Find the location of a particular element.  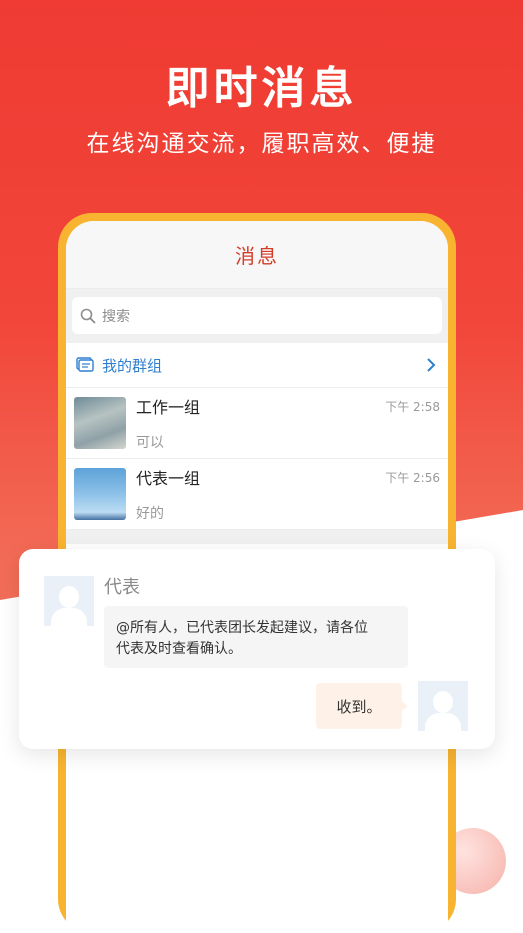

messages-title: 消息 is located at coordinates (257, 256).